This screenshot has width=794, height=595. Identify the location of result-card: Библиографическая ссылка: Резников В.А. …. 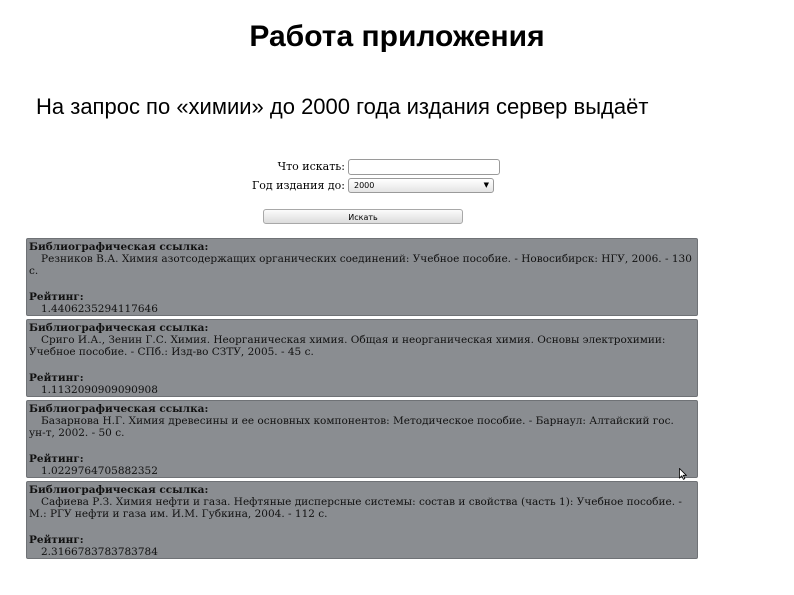
(362, 277).